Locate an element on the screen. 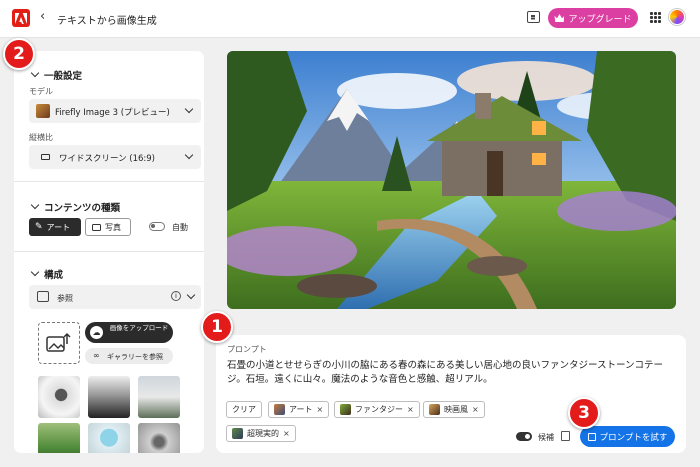 The width and height of the screenshot is (700, 467). upgrade-label: アップグレード is located at coordinates (600, 19).